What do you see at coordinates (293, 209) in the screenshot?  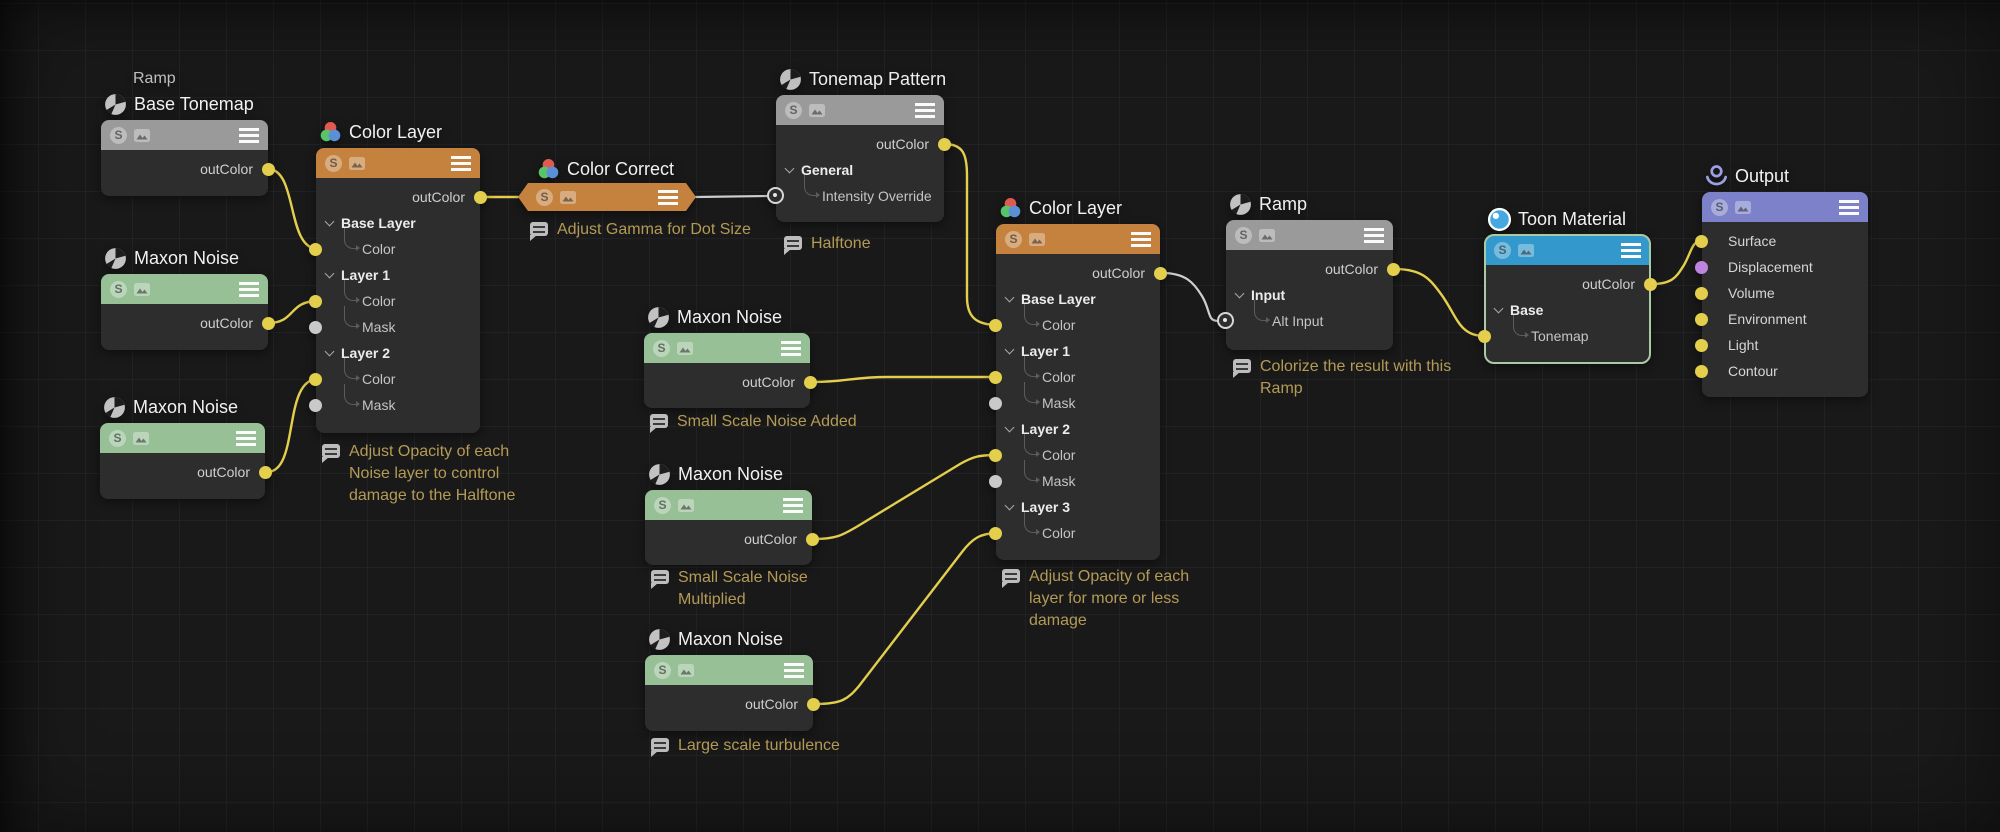 I see `wire-basetonemap-to-colorlayer1` at bounding box center [293, 209].